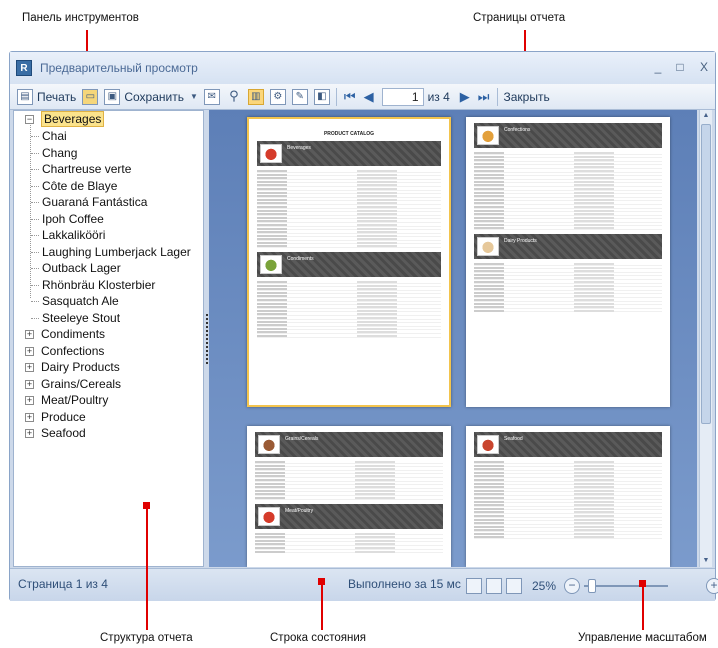 The image size is (718, 648). Describe the element at coordinates (72, 351) in the screenshot. I see `tree-category-node: Confections` at that location.